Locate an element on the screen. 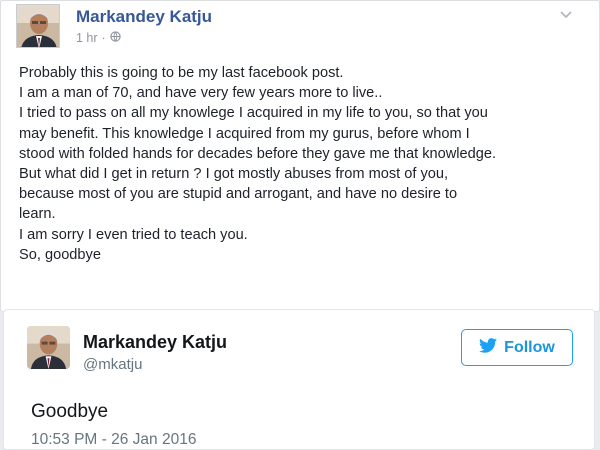 The width and height of the screenshot is (600, 450). tweet-author-name: Markandey Katju is located at coordinates (155, 342).